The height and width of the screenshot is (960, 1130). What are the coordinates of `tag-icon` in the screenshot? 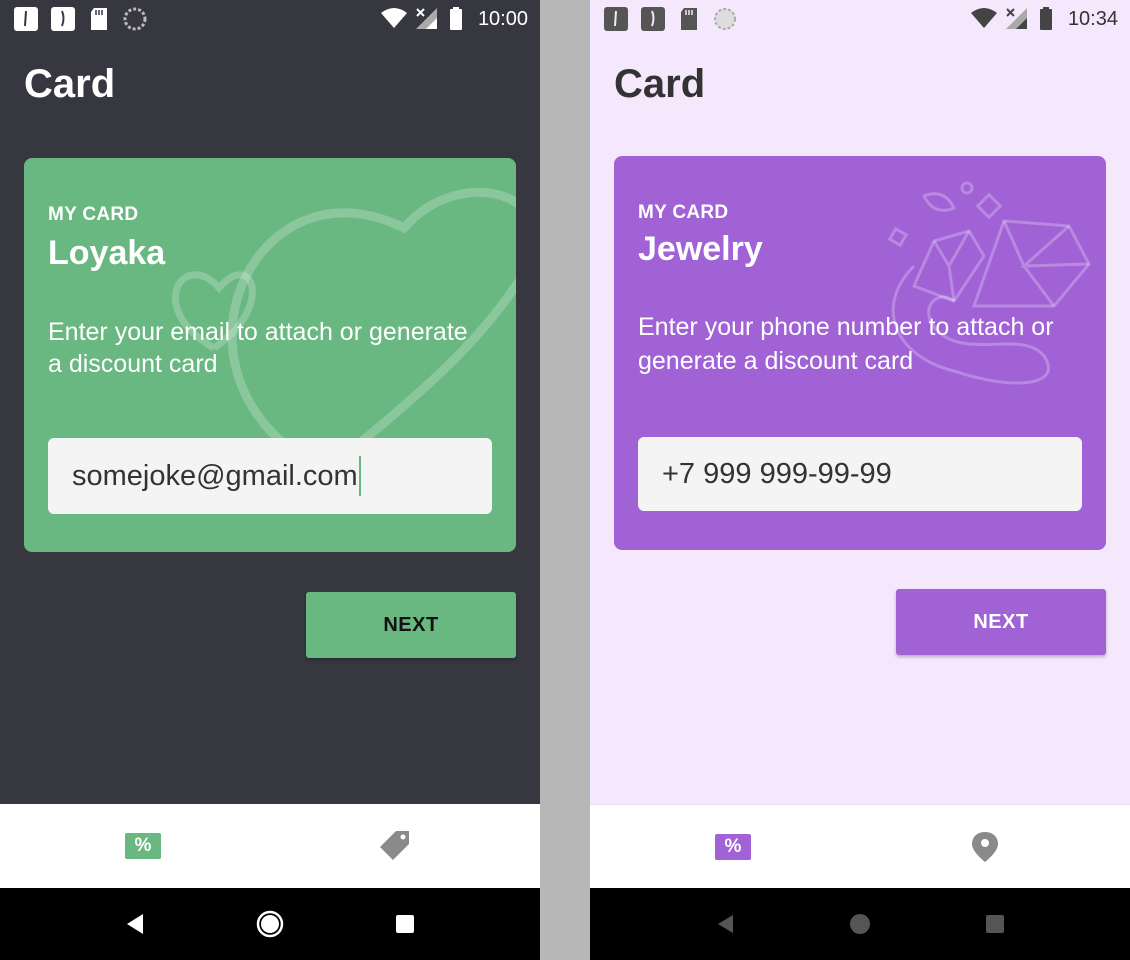 It's located at (394, 845).